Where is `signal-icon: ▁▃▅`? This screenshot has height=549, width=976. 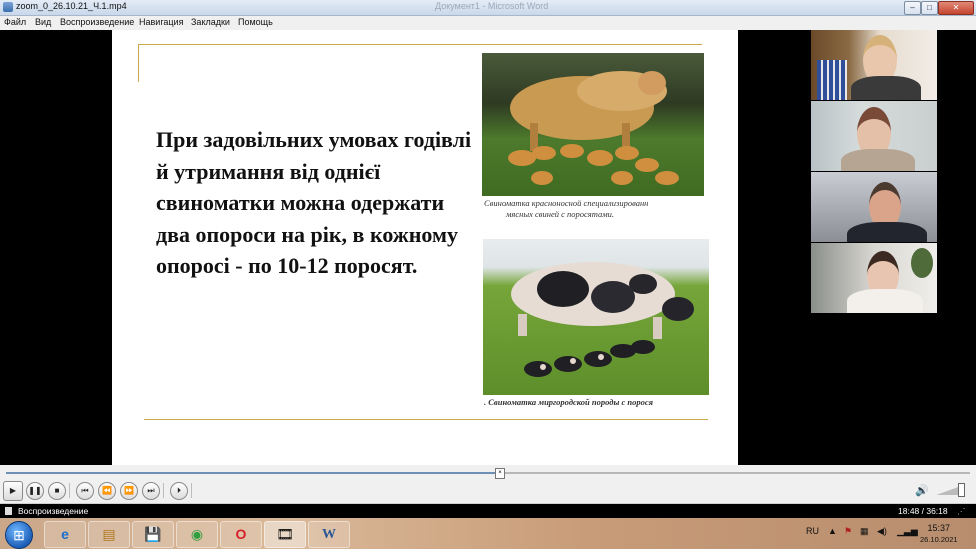
signal-icon: ▁▃▅ is located at coordinates (907, 531).